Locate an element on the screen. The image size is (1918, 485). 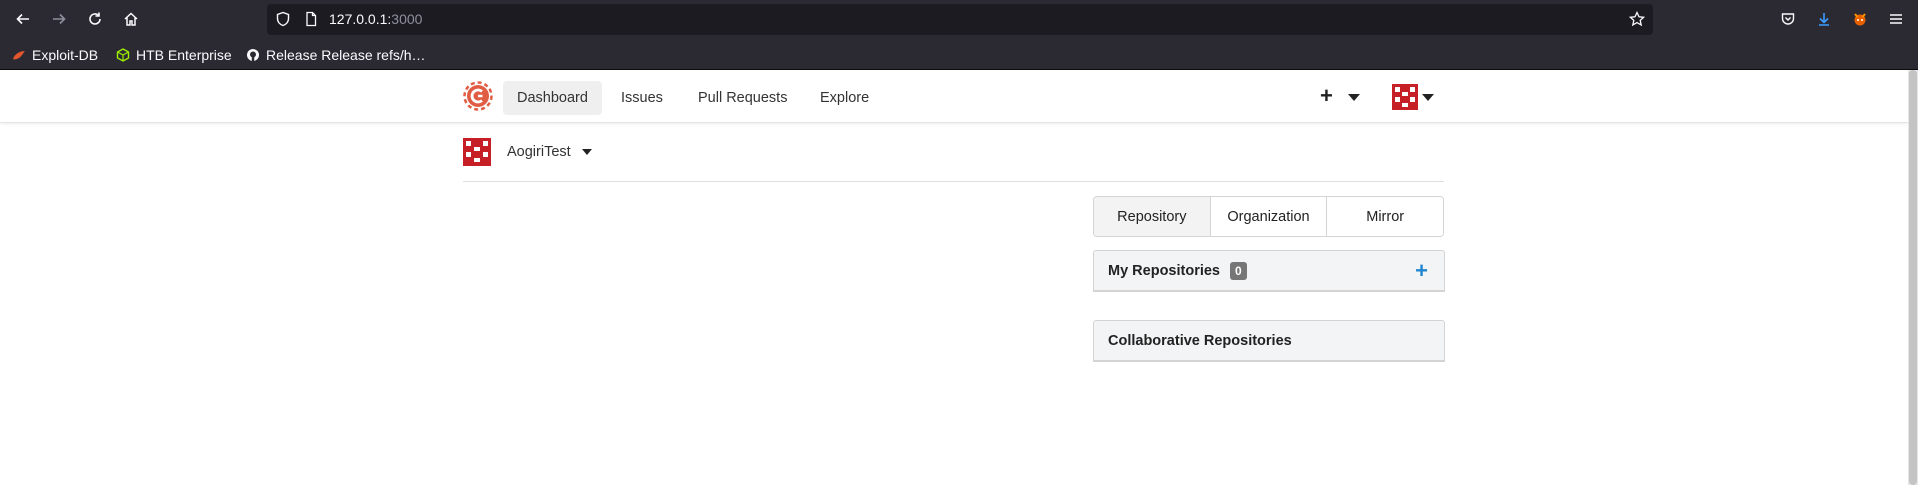
context-avatar is located at coordinates (477, 152).